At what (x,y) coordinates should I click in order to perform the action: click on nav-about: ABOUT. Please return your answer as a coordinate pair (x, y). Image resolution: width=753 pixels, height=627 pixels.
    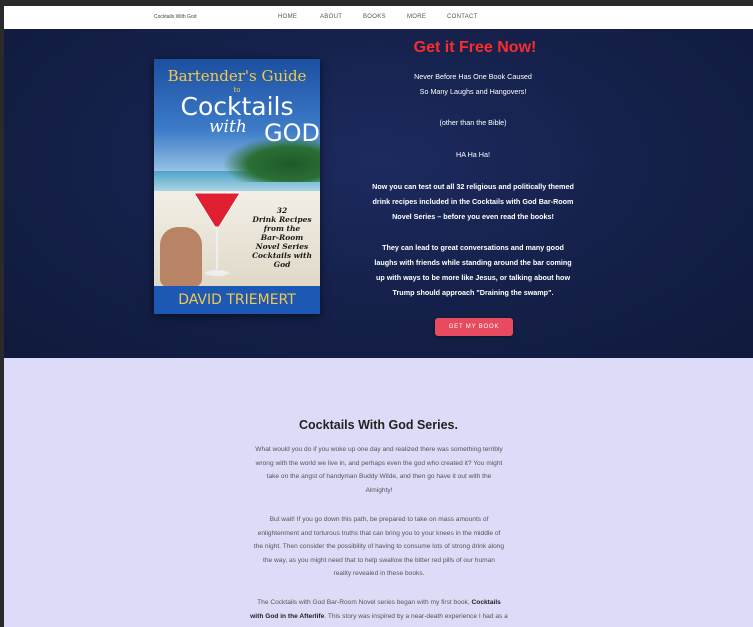
    Looking at the image, I should click on (331, 17).